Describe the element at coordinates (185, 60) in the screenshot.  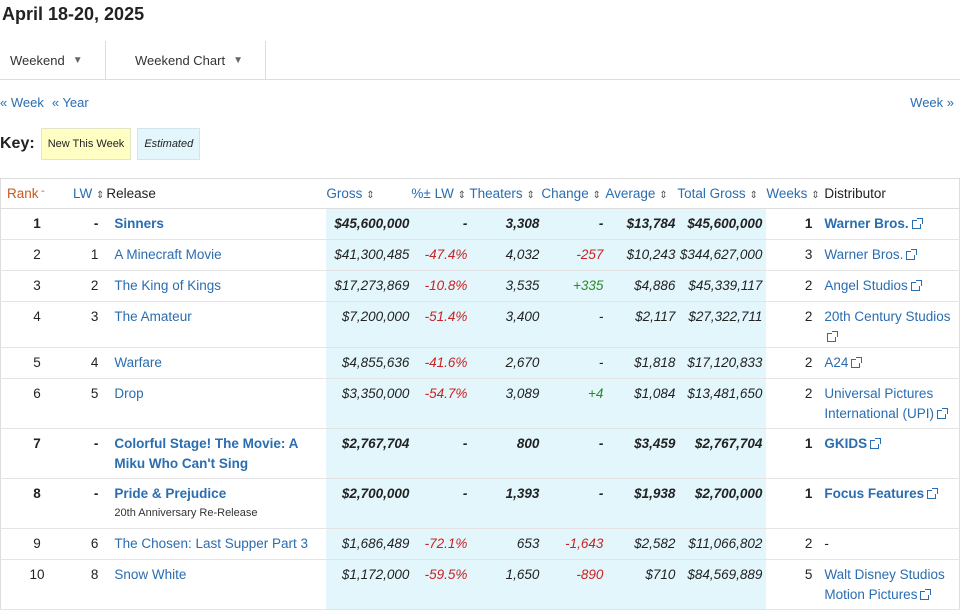
I see `weekend-chart-dropdown: Weekend Chart ▼` at that location.